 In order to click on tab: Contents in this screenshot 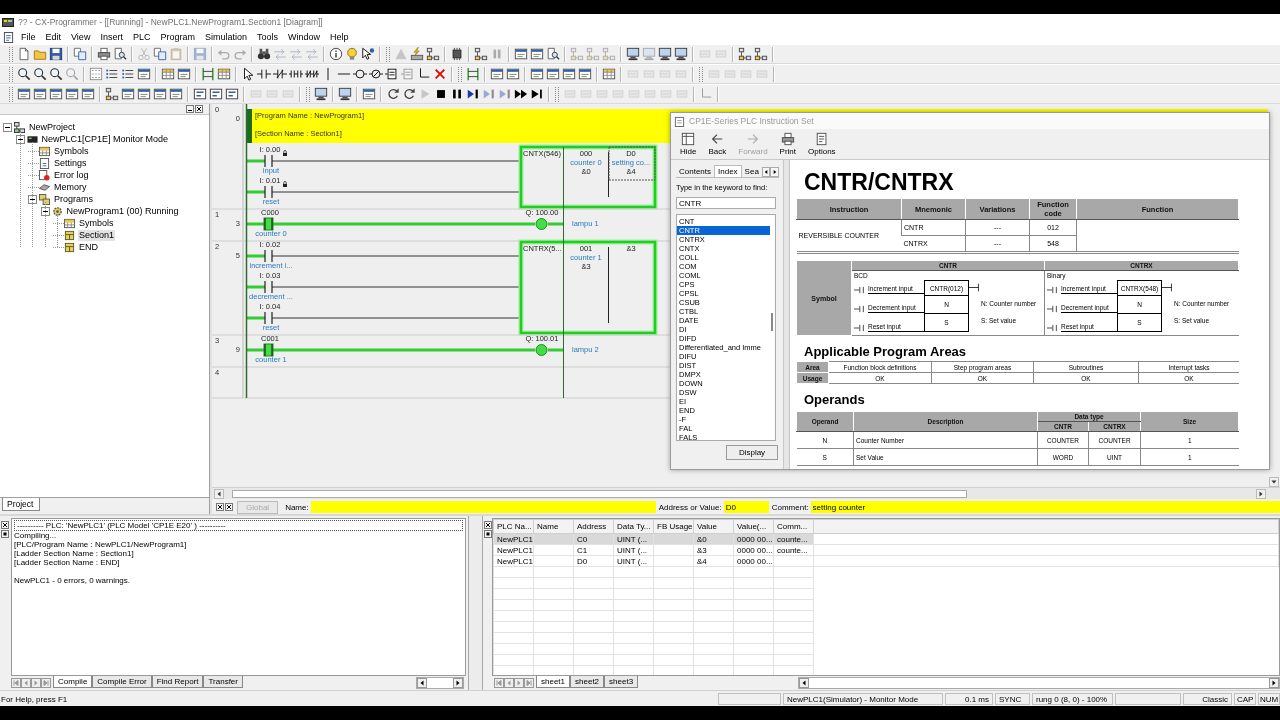, I will do `click(695, 171)`.